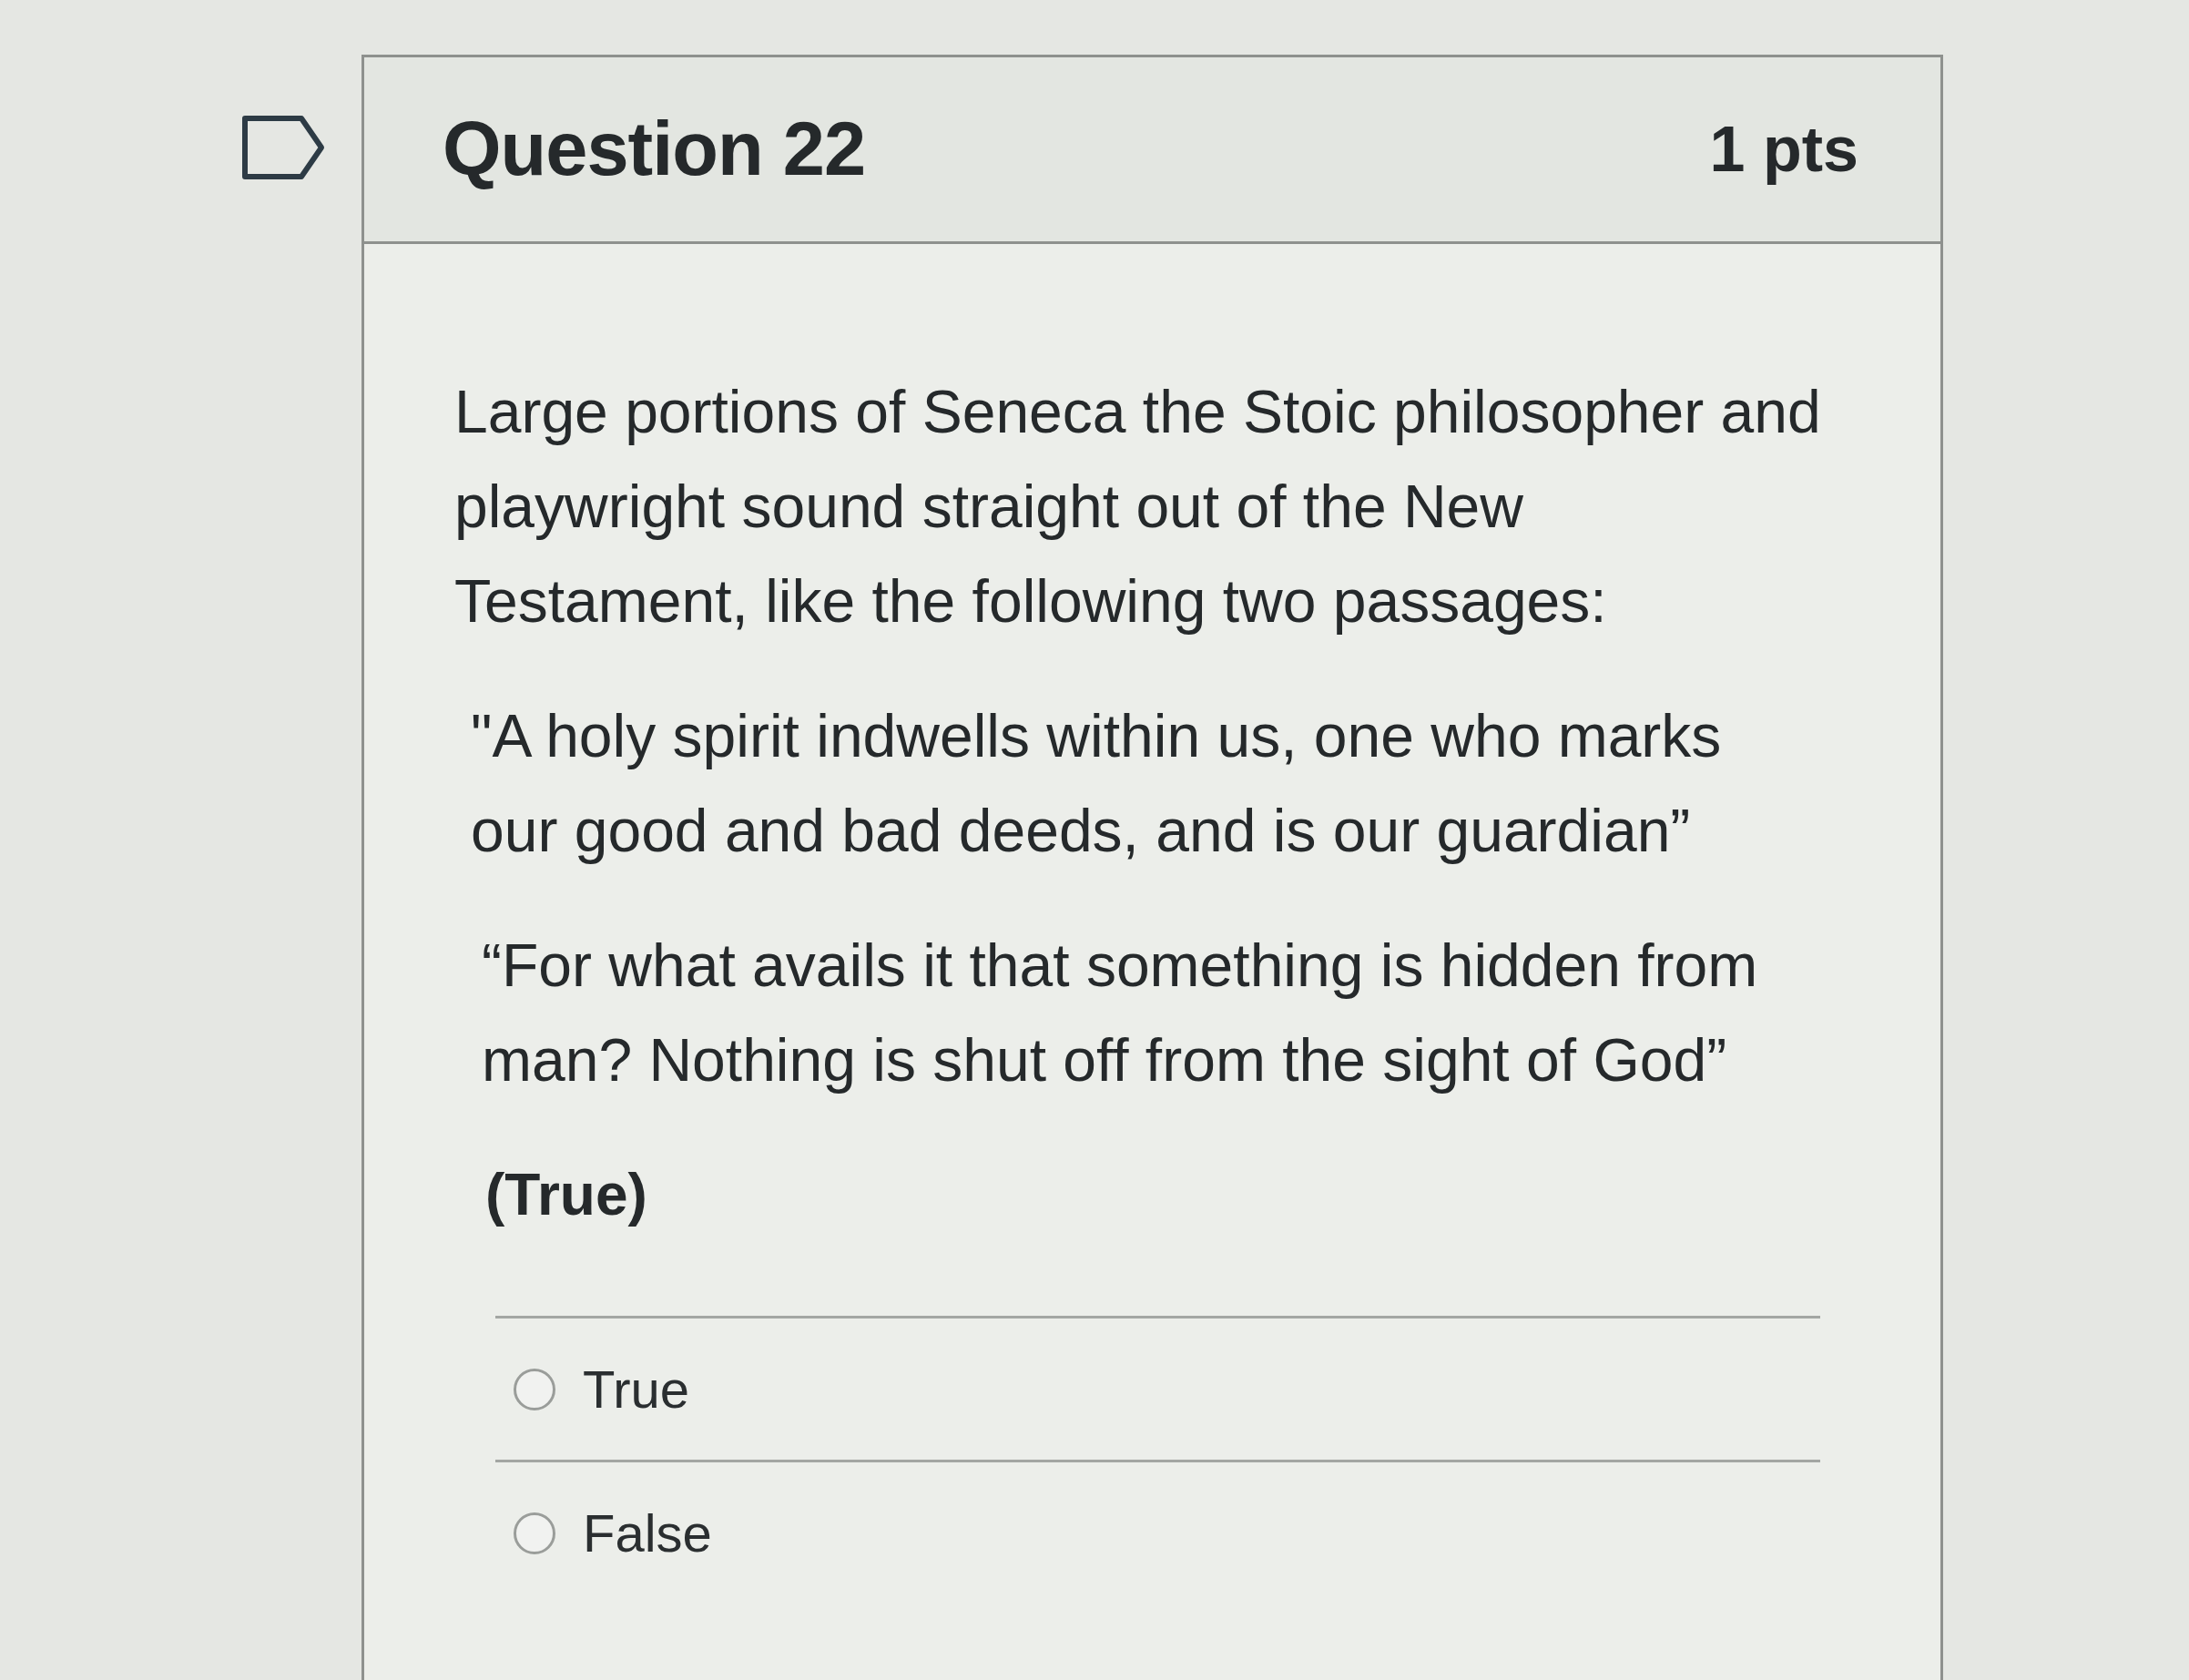 The width and height of the screenshot is (2189, 1680). What do you see at coordinates (283, 148) in the screenshot?
I see `flag-icon` at bounding box center [283, 148].